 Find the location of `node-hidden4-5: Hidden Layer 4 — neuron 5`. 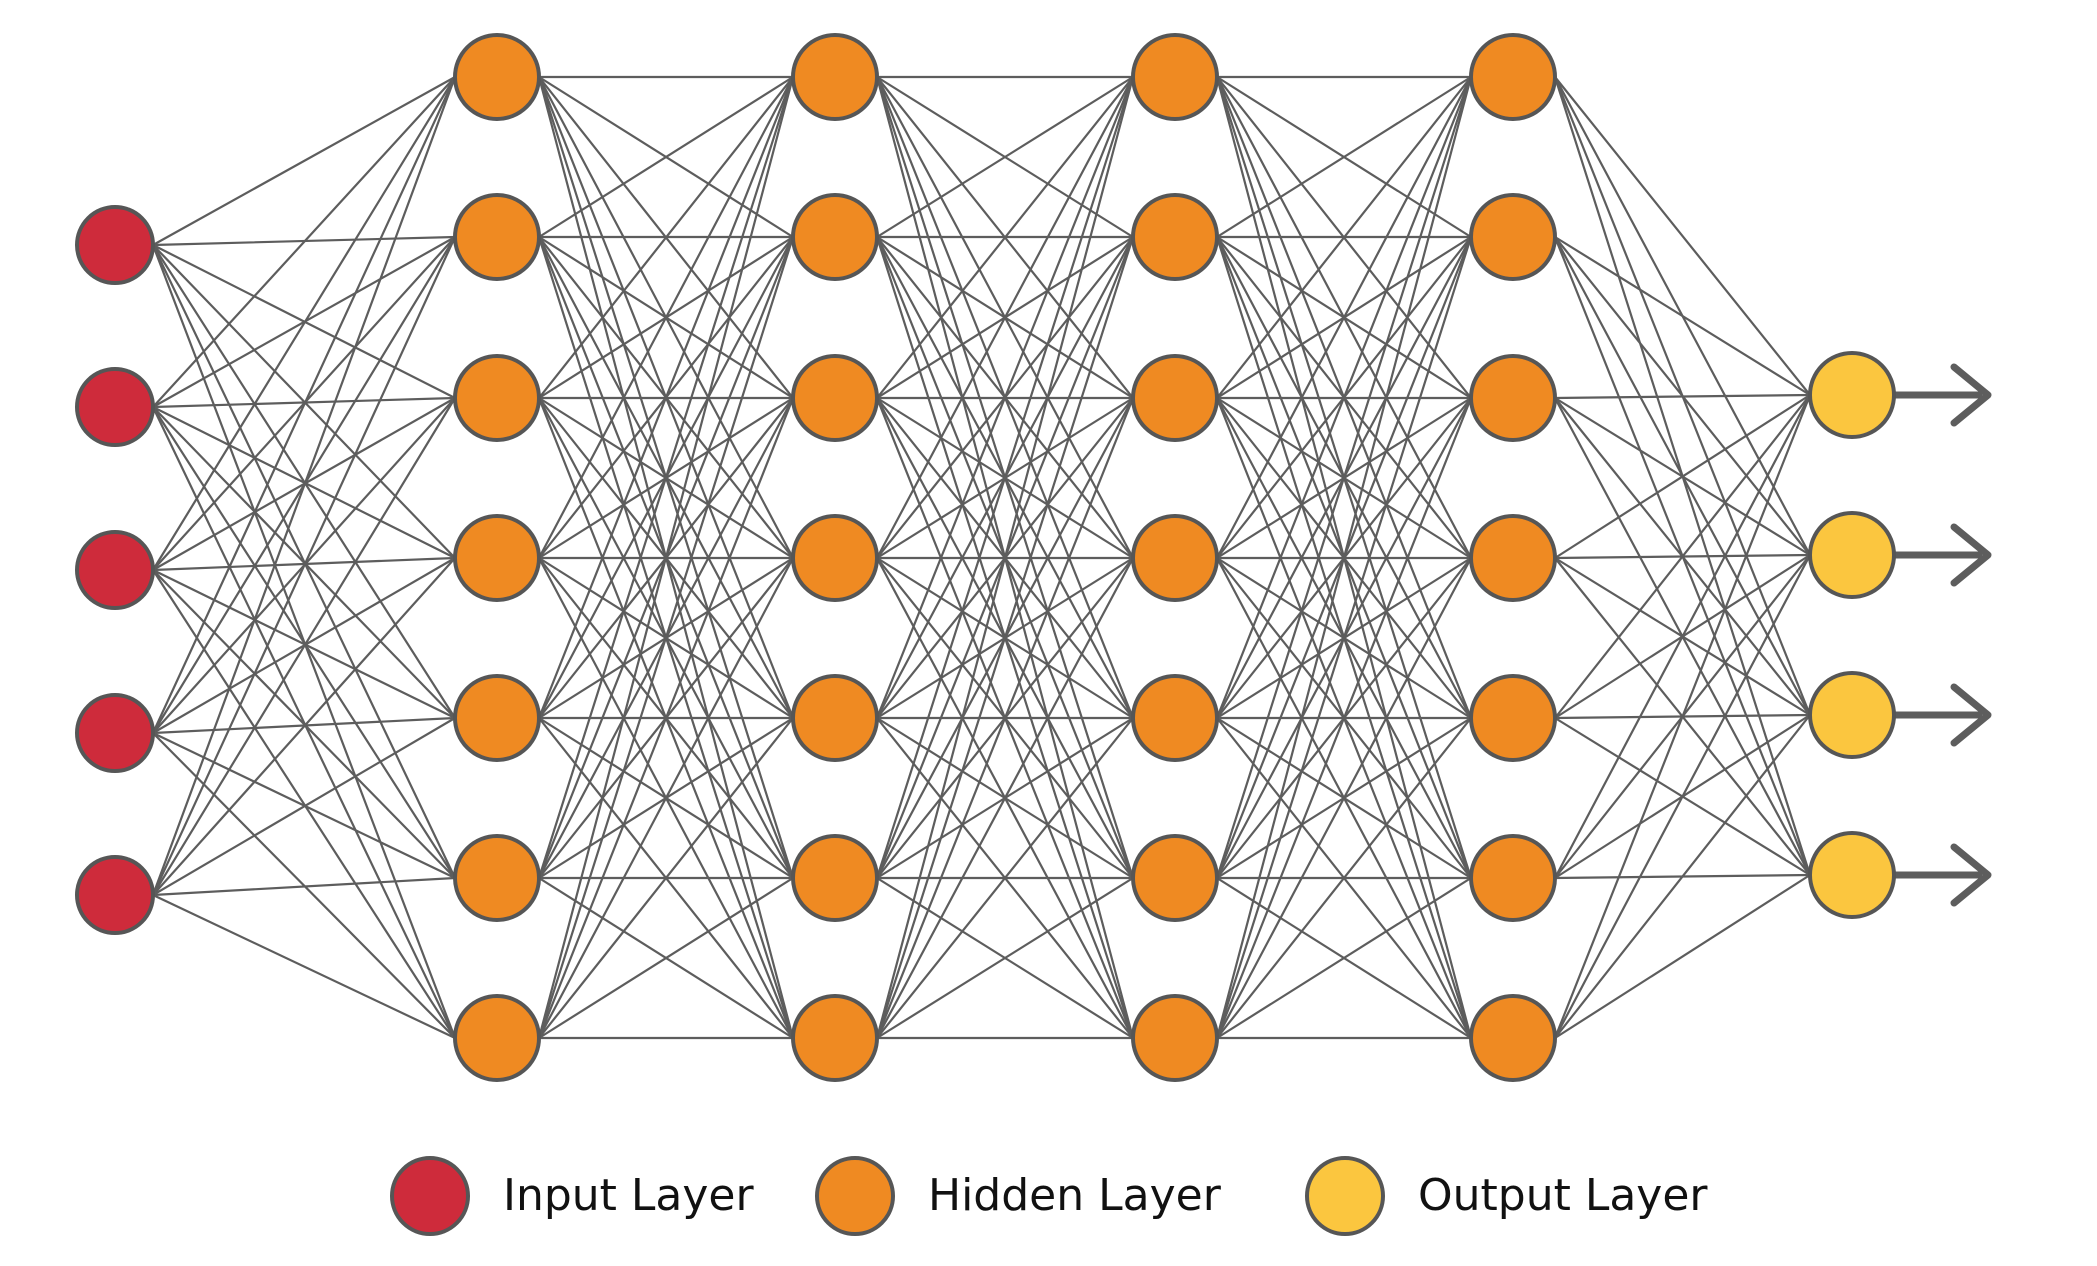

node-hidden4-5: Hidden Layer 4 — neuron 5 is located at coordinates (1513, 718).